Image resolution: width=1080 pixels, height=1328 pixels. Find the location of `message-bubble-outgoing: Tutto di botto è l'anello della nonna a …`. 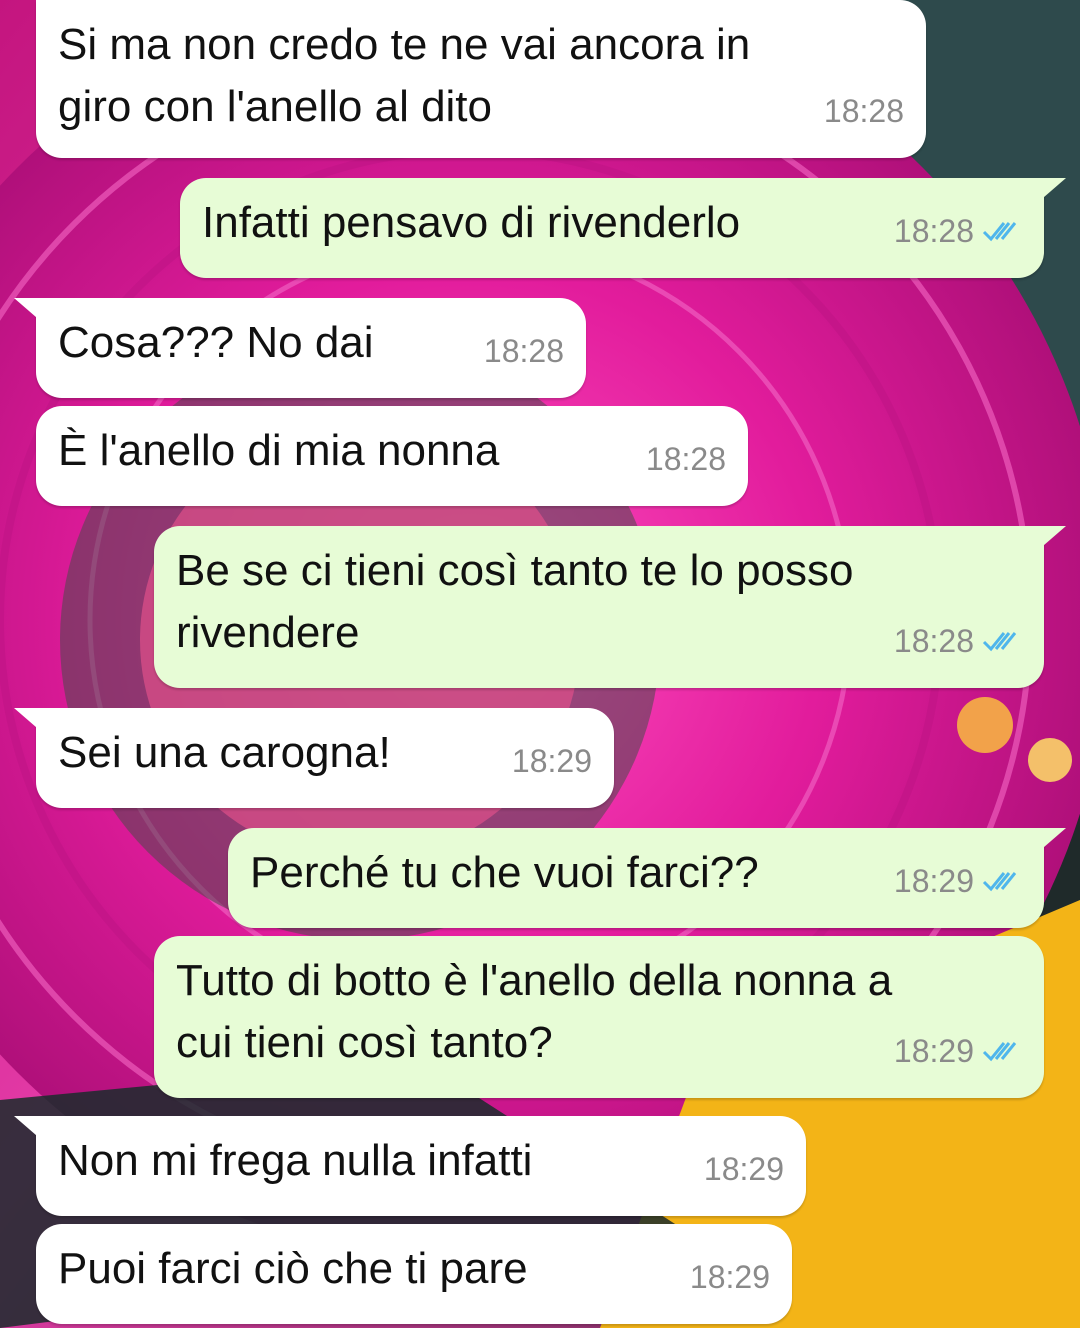

message-bubble-outgoing: Tutto di botto è l'anello della nonna a … is located at coordinates (599, 1017).